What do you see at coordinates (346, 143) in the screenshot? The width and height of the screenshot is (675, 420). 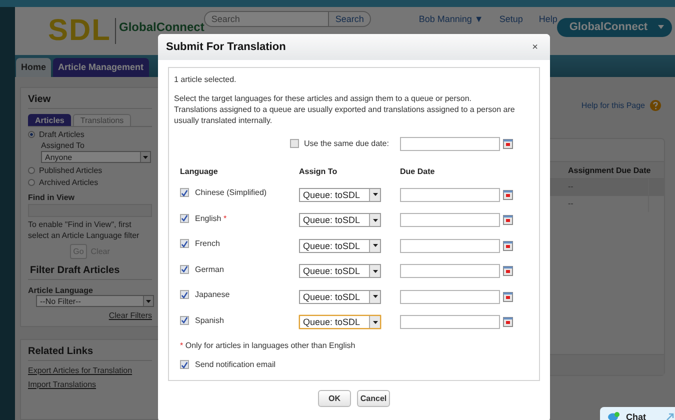 I see `checkbox-label: Use the same due date:` at bounding box center [346, 143].